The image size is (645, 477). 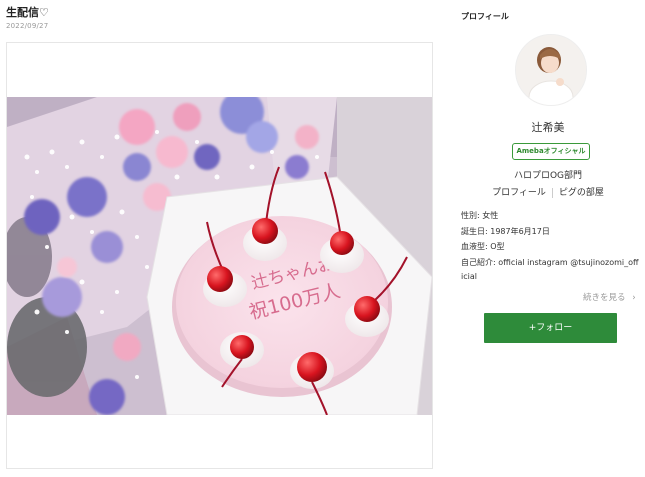 I want to click on post-date: 2022/09/27, so click(x=27, y=26).